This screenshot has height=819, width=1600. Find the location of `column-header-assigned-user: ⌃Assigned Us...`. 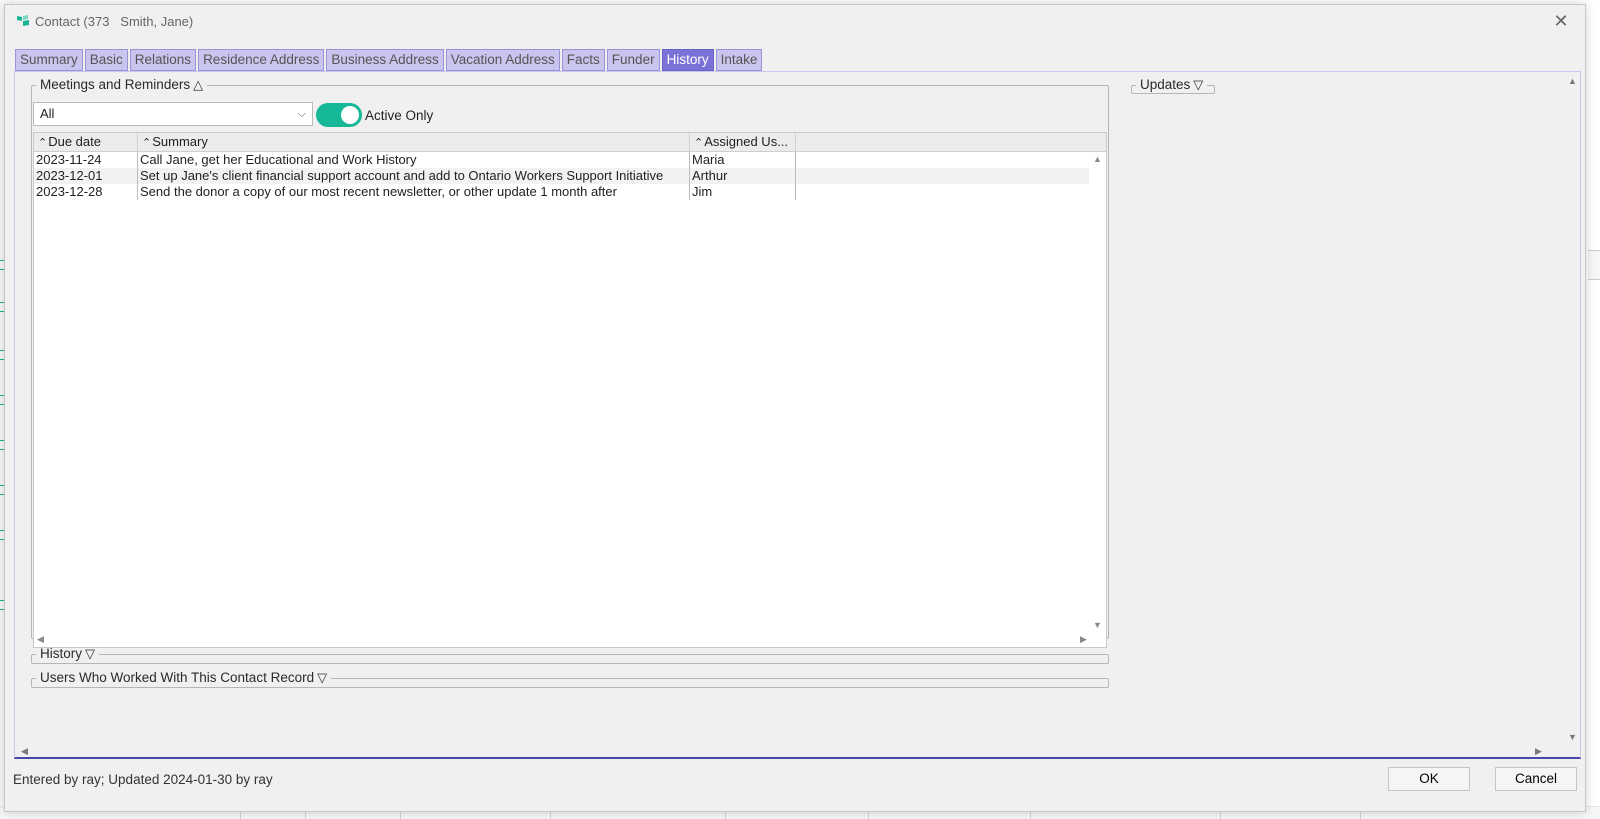

column-header-assigned-user: ⌃Assigned Us... is located at coordinates (743, 142).